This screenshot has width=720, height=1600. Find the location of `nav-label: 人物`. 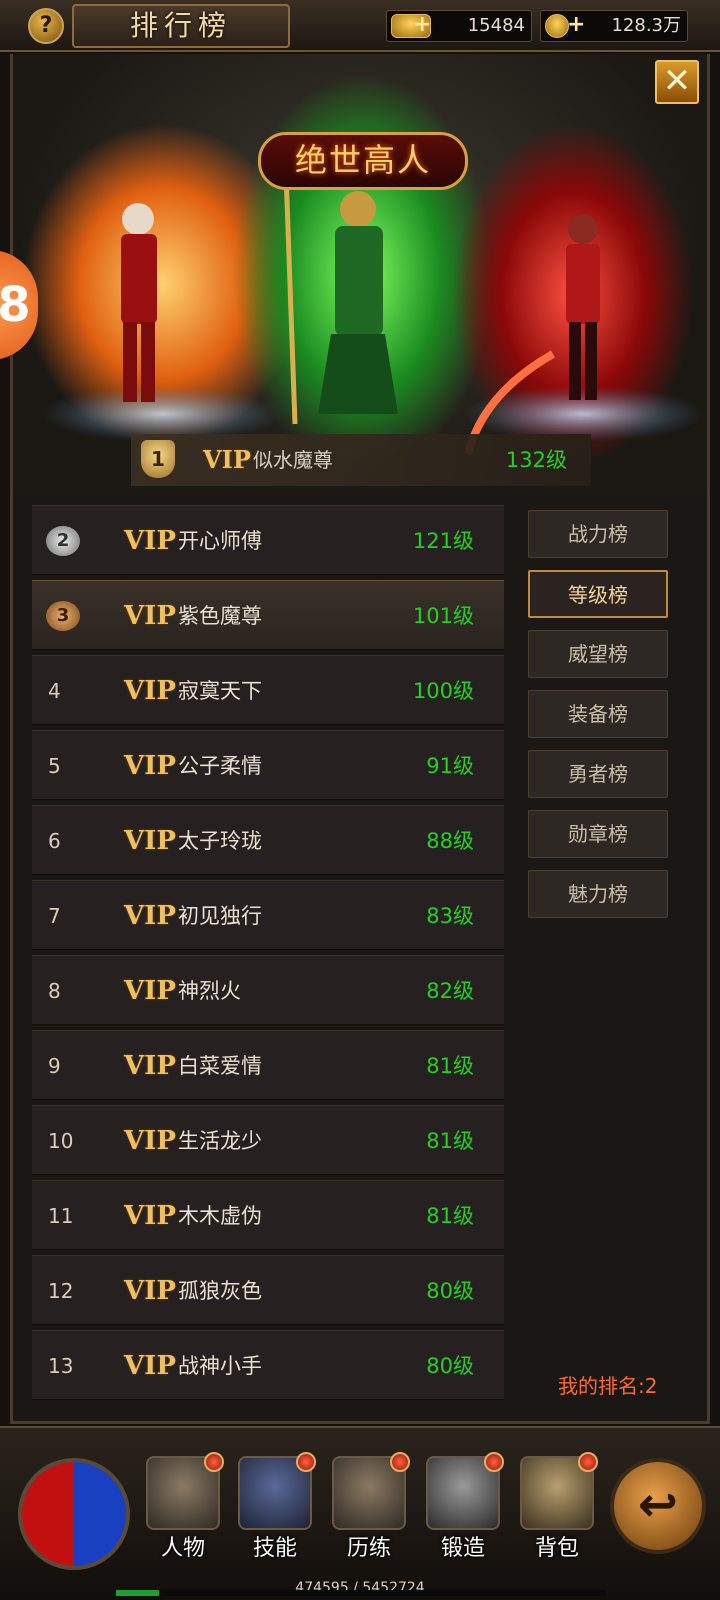

nav-label: 人物 is located at coordinates (182, 1548).